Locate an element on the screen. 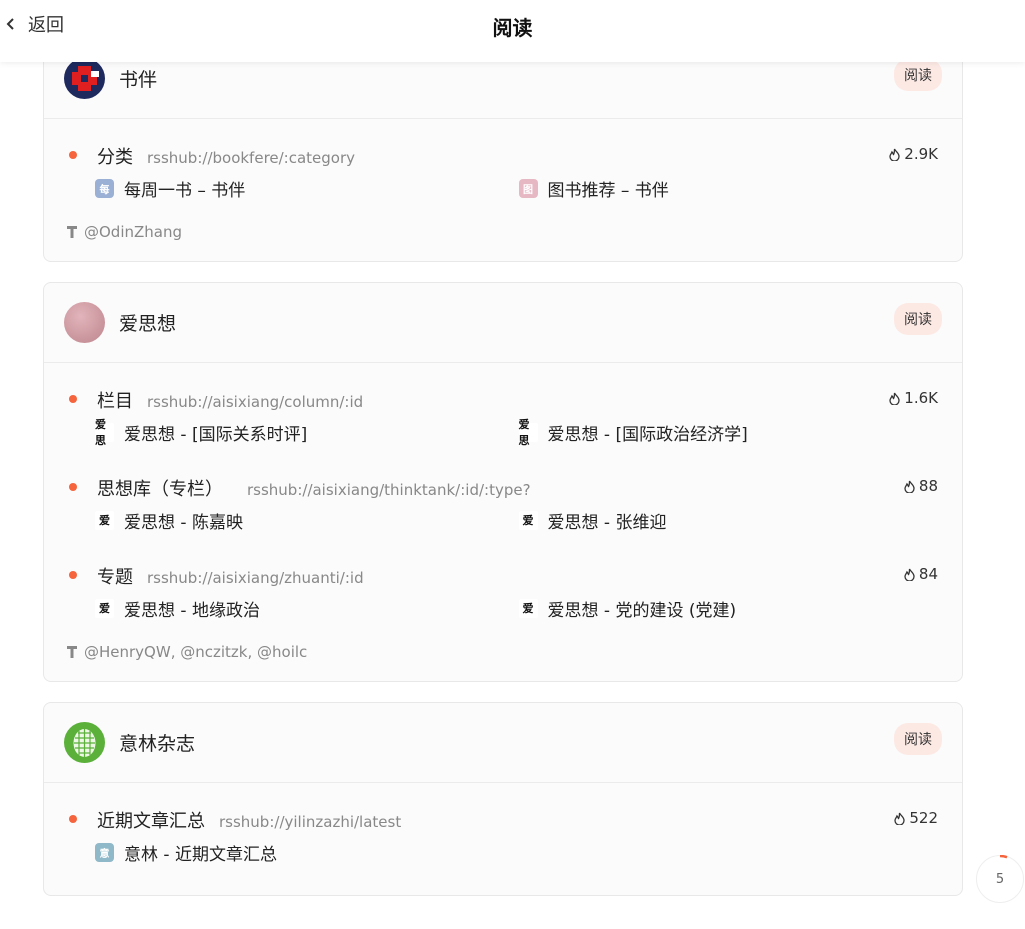 This screenshot has height=929, width=1025. heat-value: 84 is located at coordinates (928, 574).